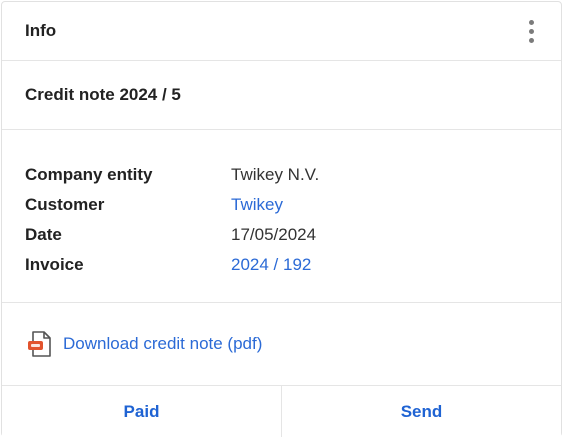 This screenshot has height=440, width=565. I want to click on detail-row-date: Date 17/05/2024, so click(281, 235).